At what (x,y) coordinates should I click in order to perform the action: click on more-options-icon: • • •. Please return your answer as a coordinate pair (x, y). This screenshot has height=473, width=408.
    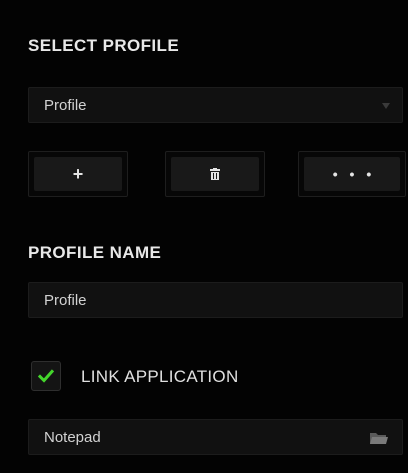
    Looking at the image, I should click on (354, 174).